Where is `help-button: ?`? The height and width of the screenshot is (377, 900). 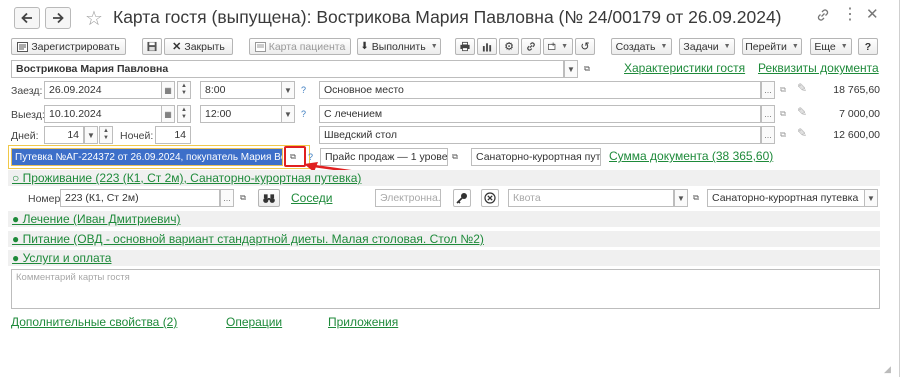 help-button: ? is located at coordinates (868, 46).